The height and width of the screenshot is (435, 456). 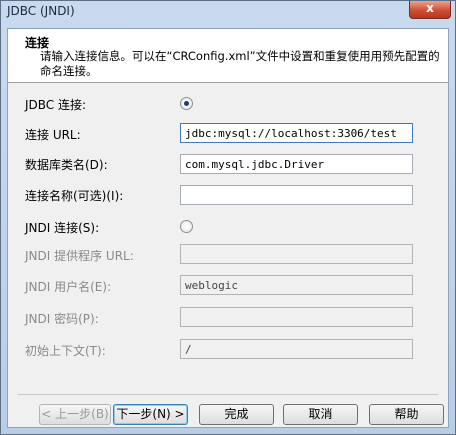 I want to click on jdbc-connection-radio, so click(x=186, y=103).